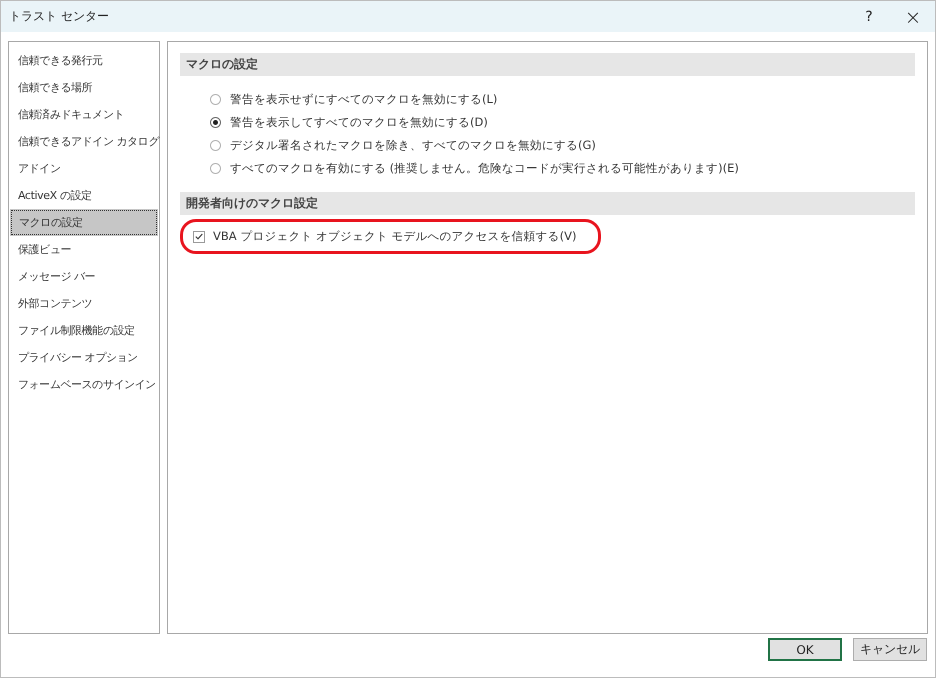  What do you see at coordinates (84, 168) in the screenshot?
I see `sidebar-item: アドイン` at bounding box center [84, 168].